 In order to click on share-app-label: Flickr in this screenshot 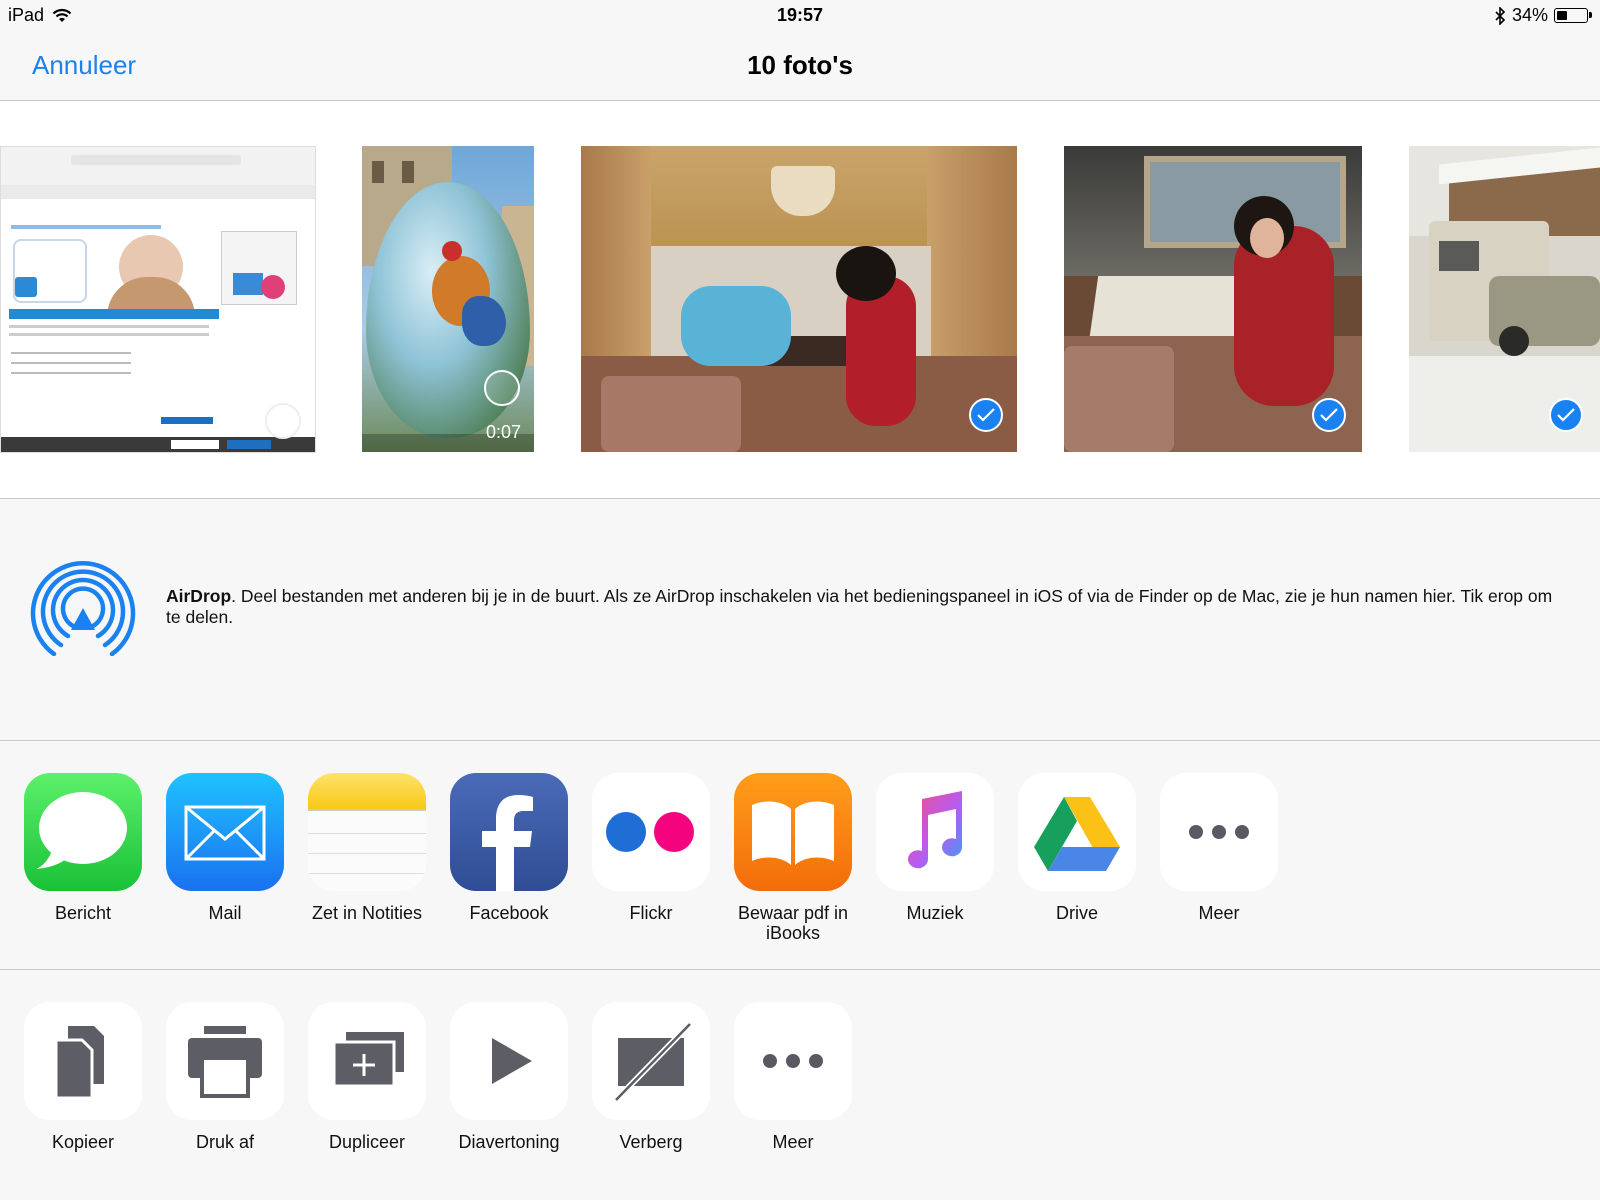, I will do `click(651, 913)`.